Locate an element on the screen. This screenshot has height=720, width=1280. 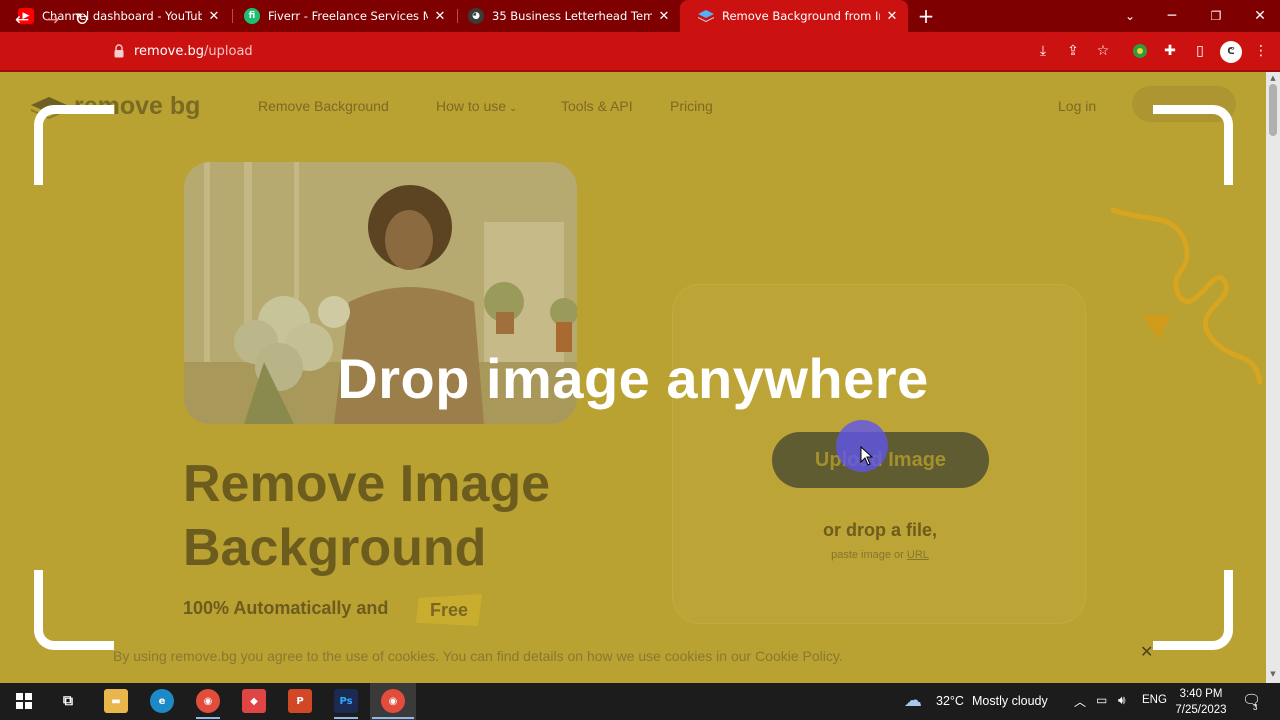
chrome-icon: ◉ is located at coordinates (208, 701).